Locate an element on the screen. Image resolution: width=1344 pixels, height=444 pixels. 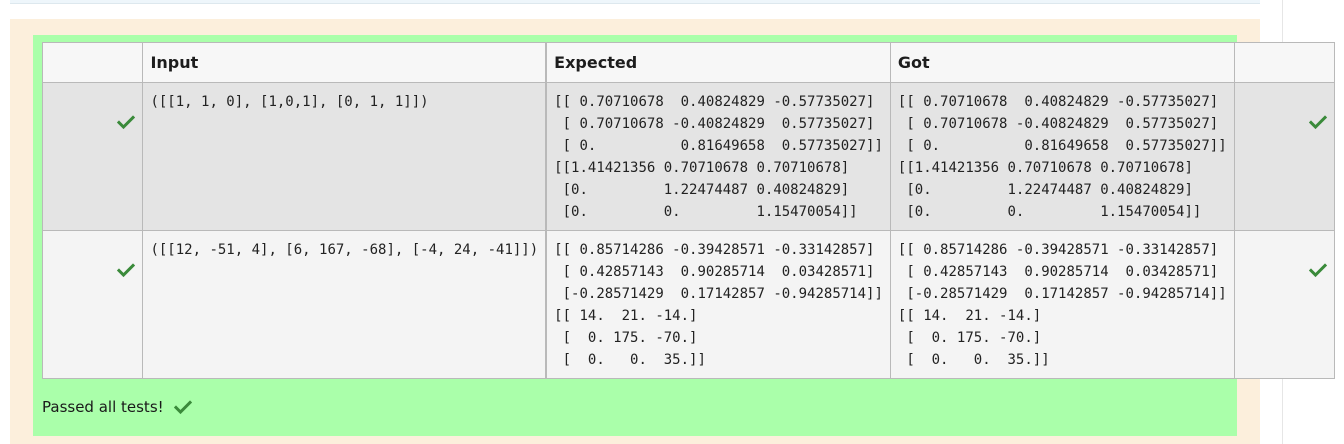
table-header-row: Input Expected Got is located at coordinates (688, 62).